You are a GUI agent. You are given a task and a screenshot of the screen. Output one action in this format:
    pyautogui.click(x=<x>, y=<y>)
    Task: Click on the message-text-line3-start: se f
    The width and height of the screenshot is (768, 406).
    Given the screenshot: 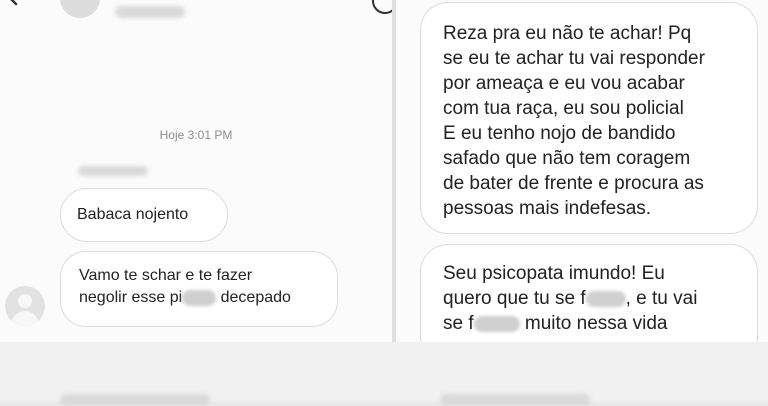 What is the action you would take?
    pyautogui.click(x=458, y=323)
    